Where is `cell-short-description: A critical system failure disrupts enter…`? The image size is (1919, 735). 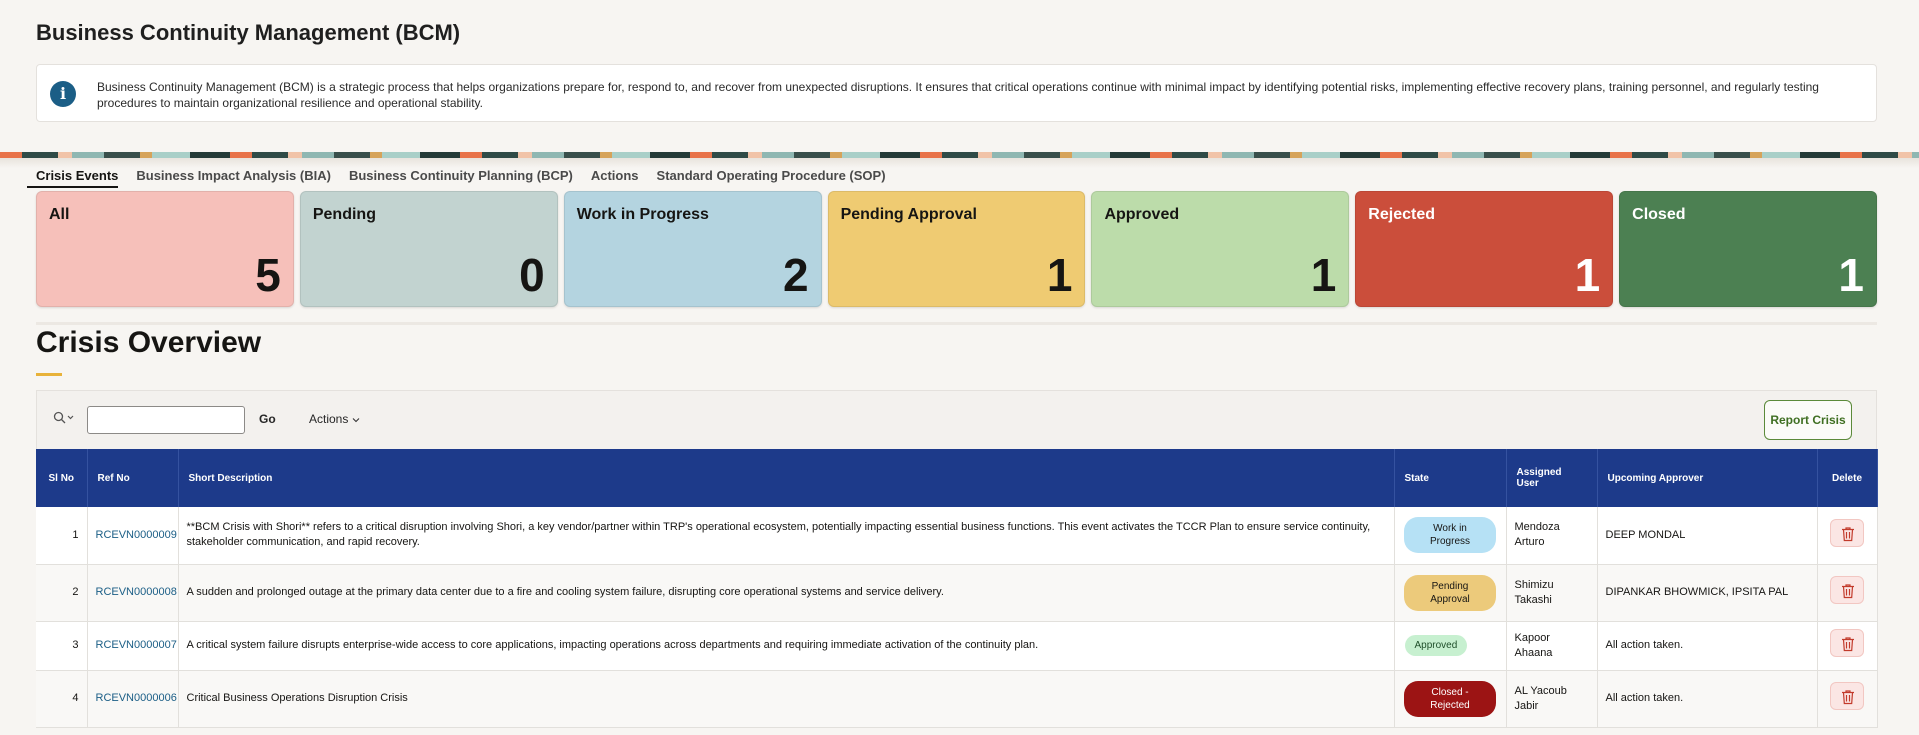
cell-short-description: A critical system failure disrupts enter… is located at coordinates (786, 646).